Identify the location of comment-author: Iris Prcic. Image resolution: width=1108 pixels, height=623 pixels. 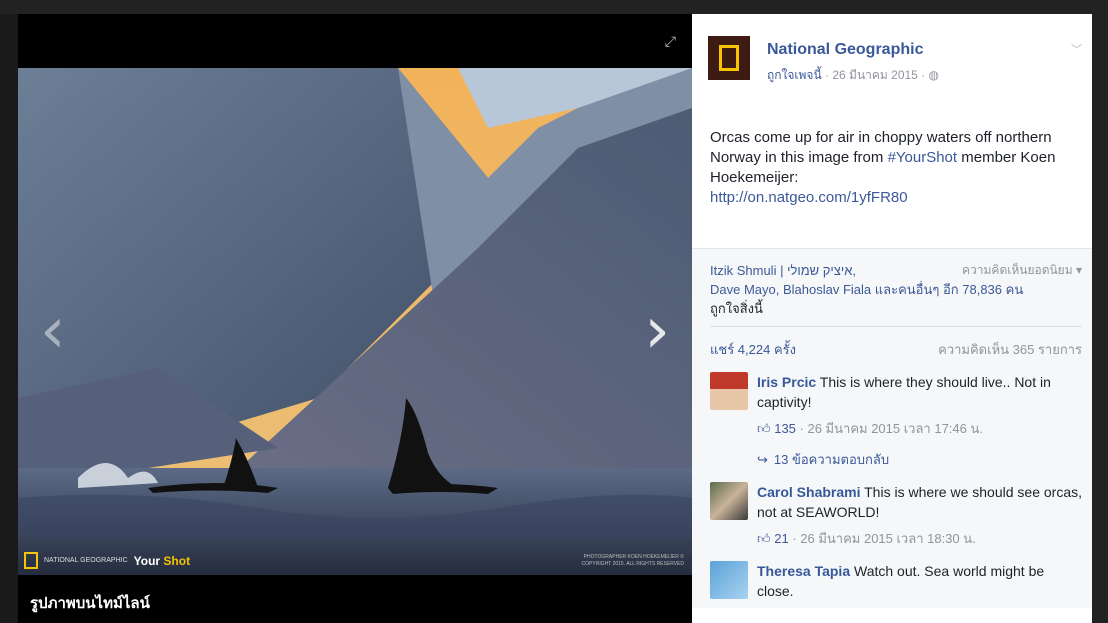
(786, 382).